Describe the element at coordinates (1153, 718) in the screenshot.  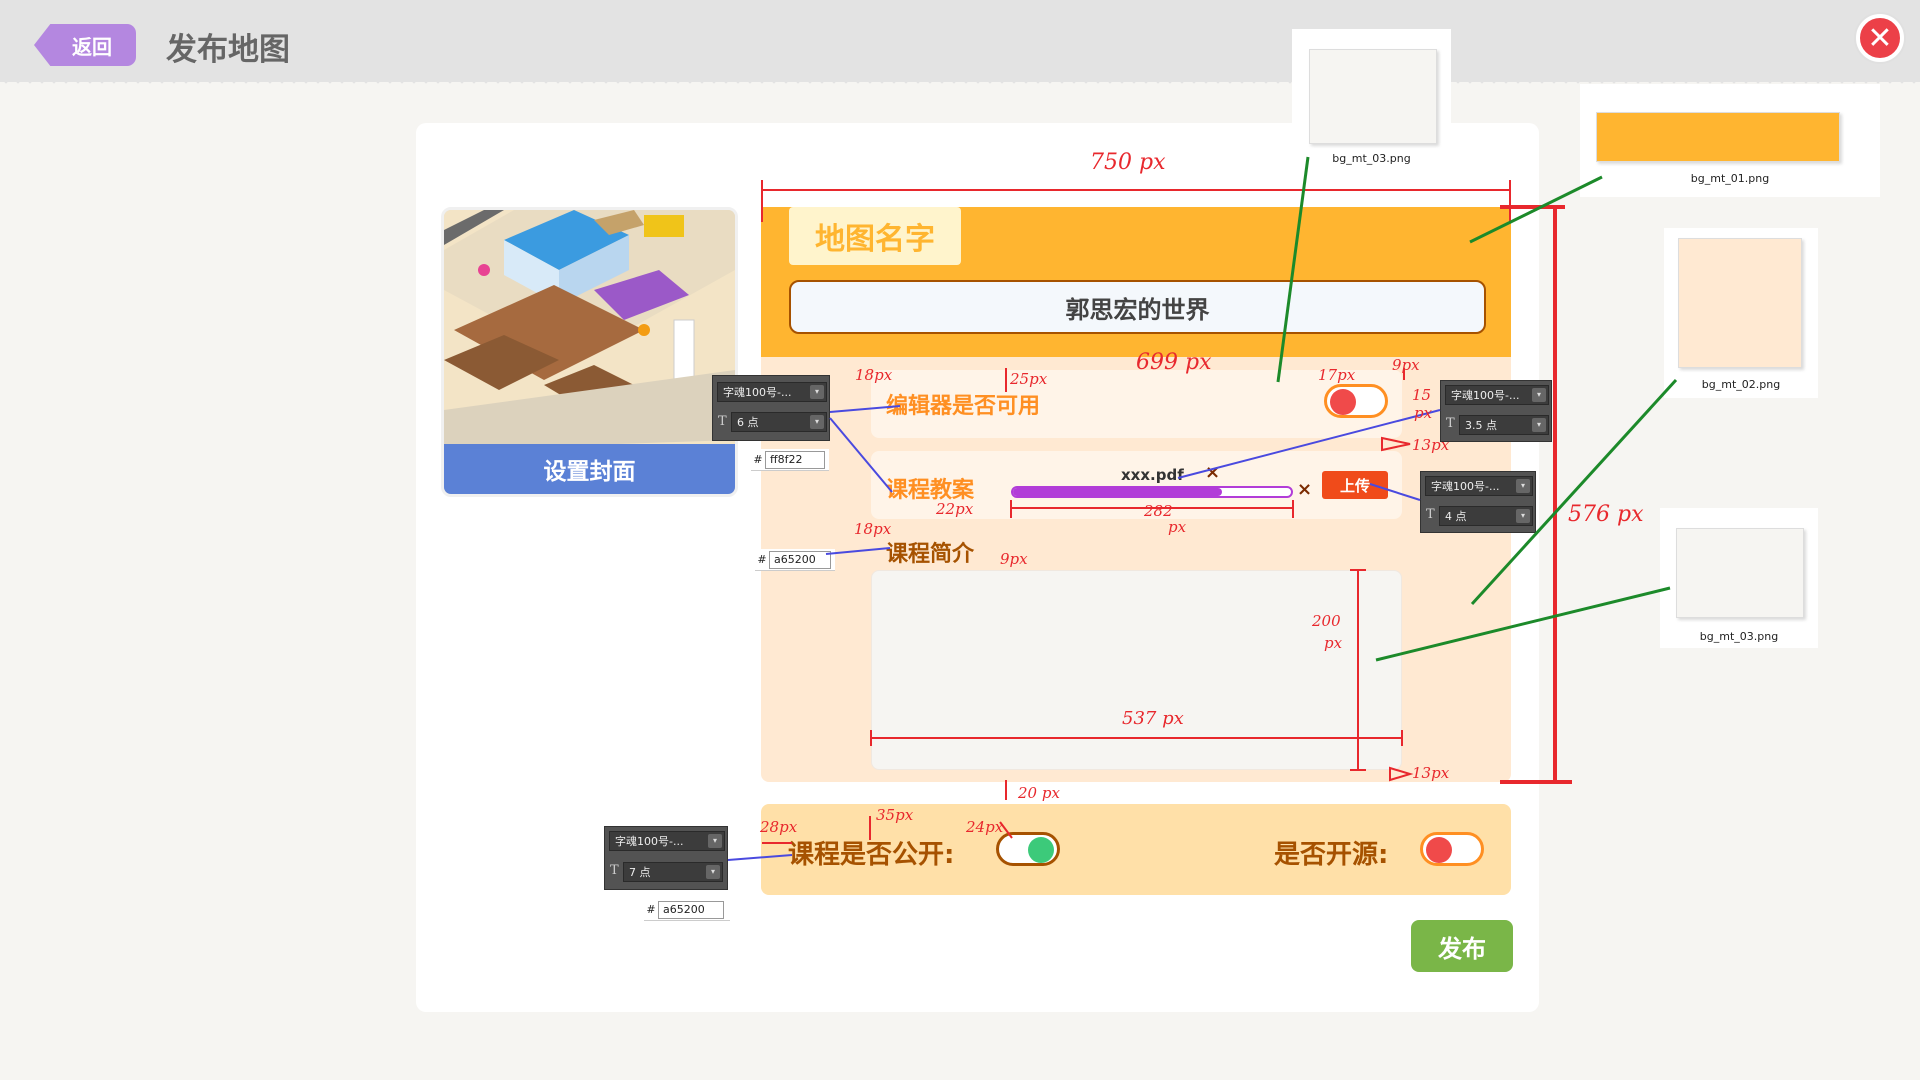
I see `annotation-537: 537 px` at that location.